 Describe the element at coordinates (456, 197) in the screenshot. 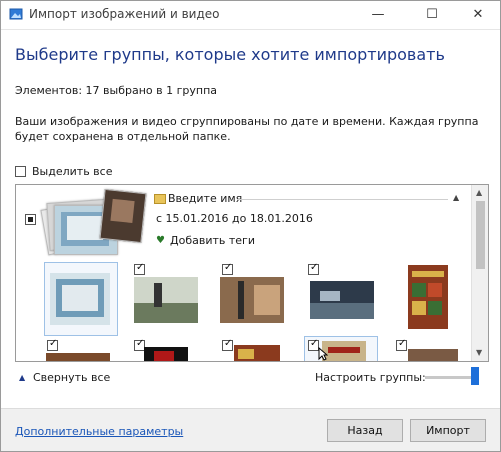

I see `collapse-group-icon: ▲` at that location.